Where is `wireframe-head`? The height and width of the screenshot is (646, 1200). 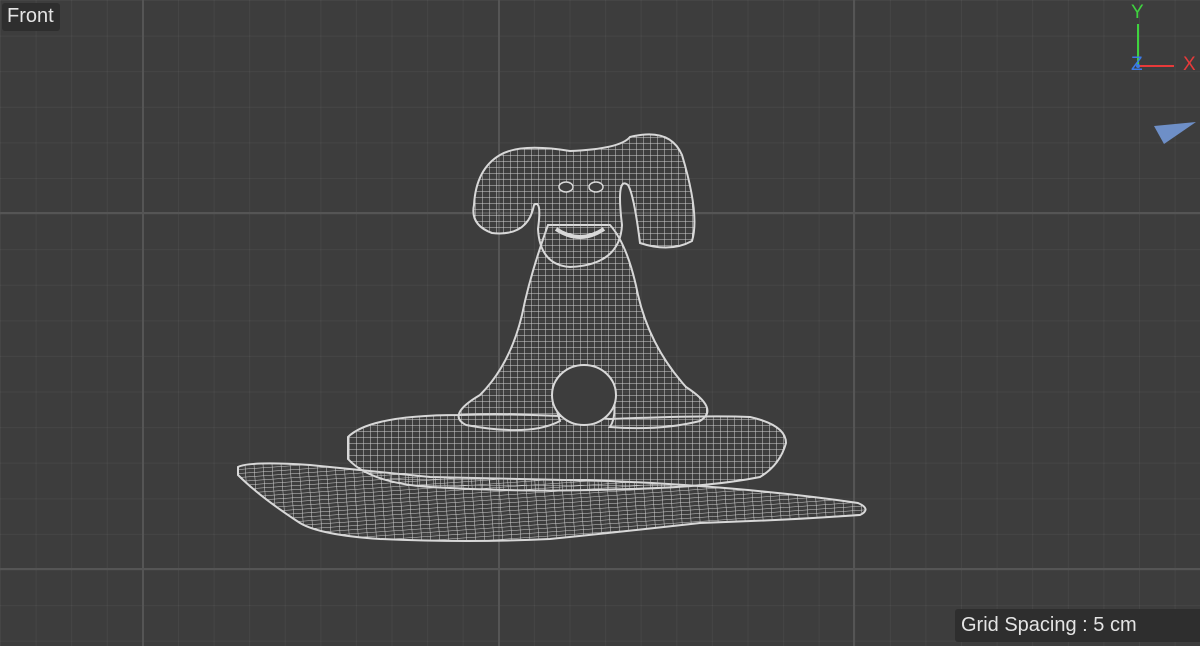 wireframe-head is located at coordinates (584, 201).